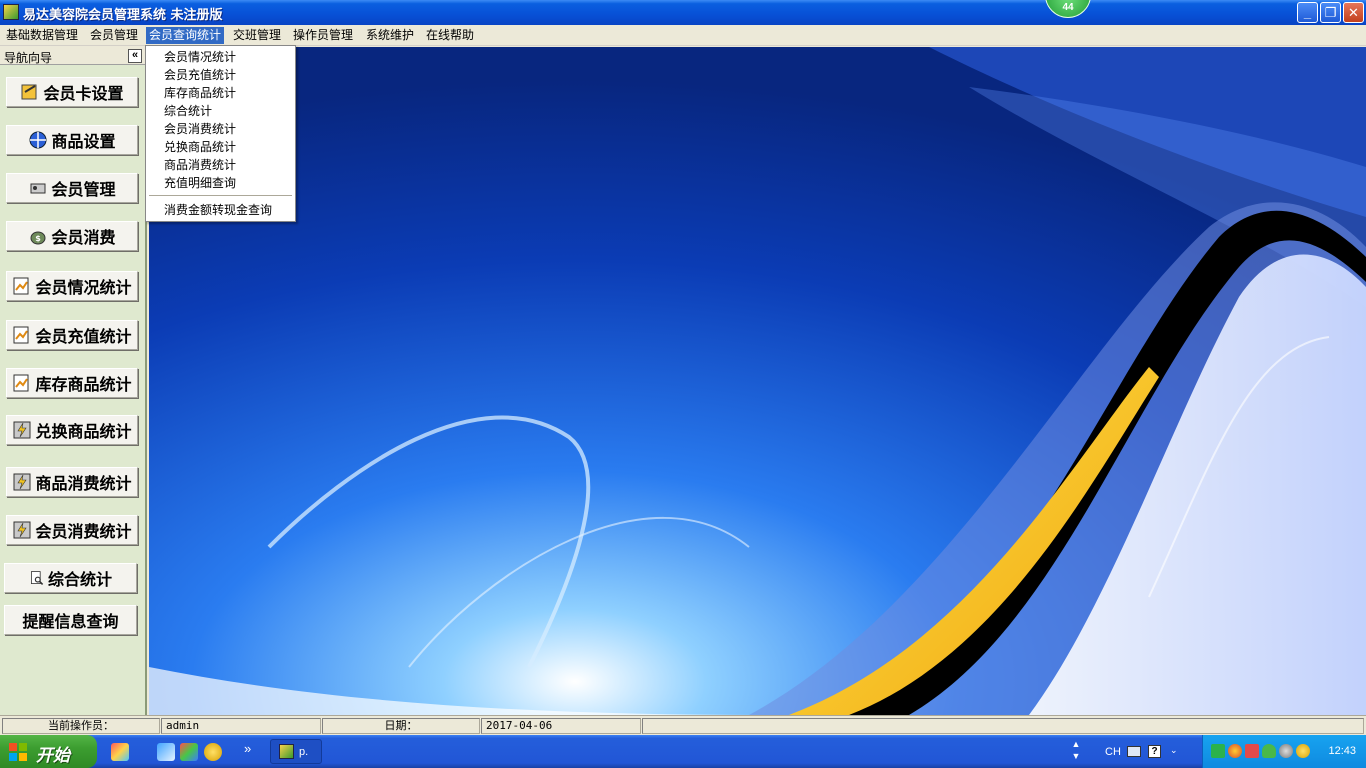 This screenshot has width=1366, height=768. What do you see at coordinates (1342, 751) in the screenshot?
I see `taskbar-clock: 12:43` at bounding box center [1342, 751].